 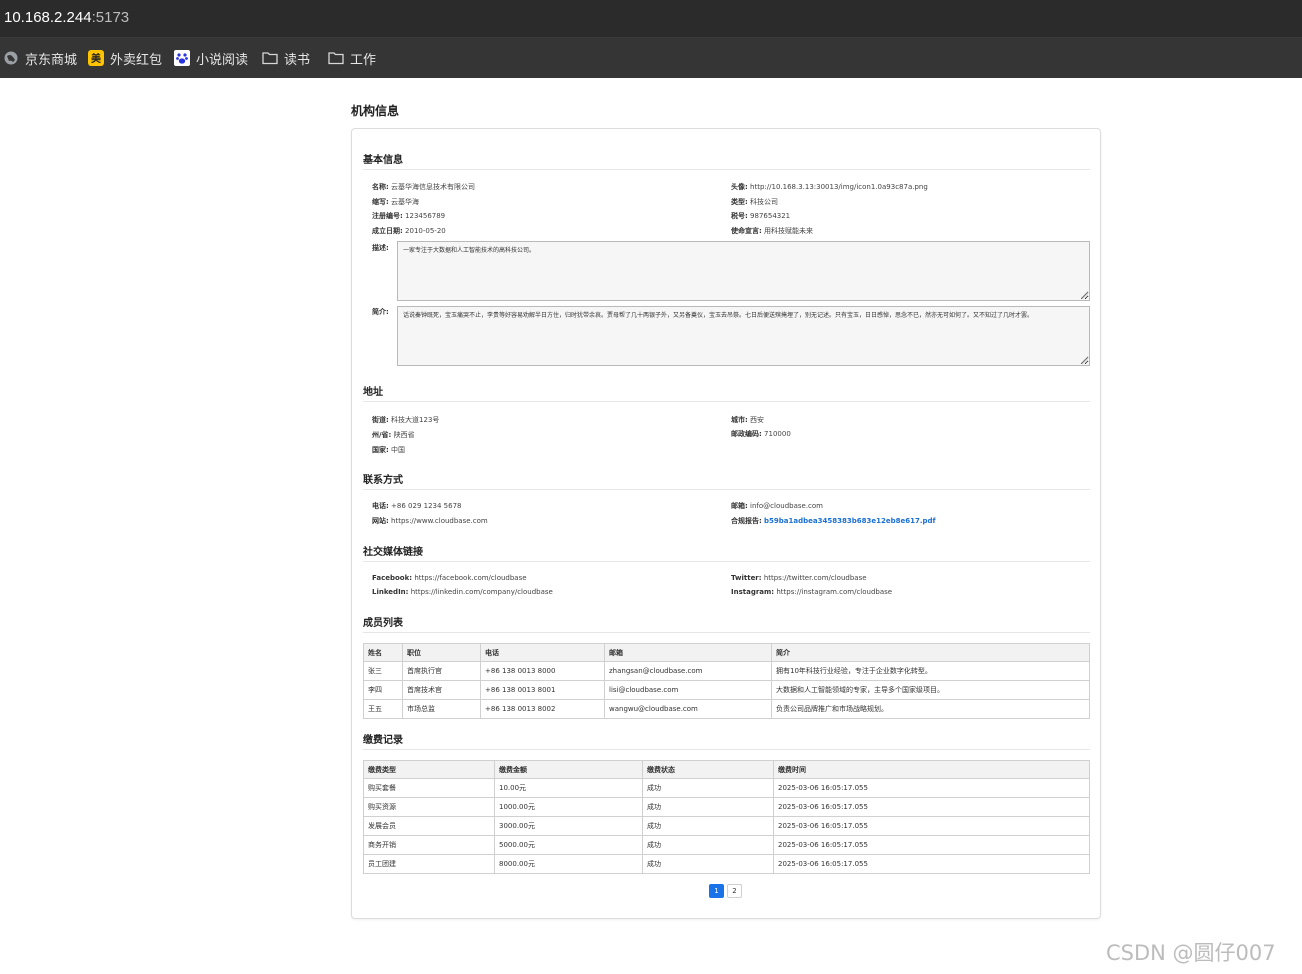 I want to click on address-bar: 10.168.2.244:5173, so click(x=651, y=19).